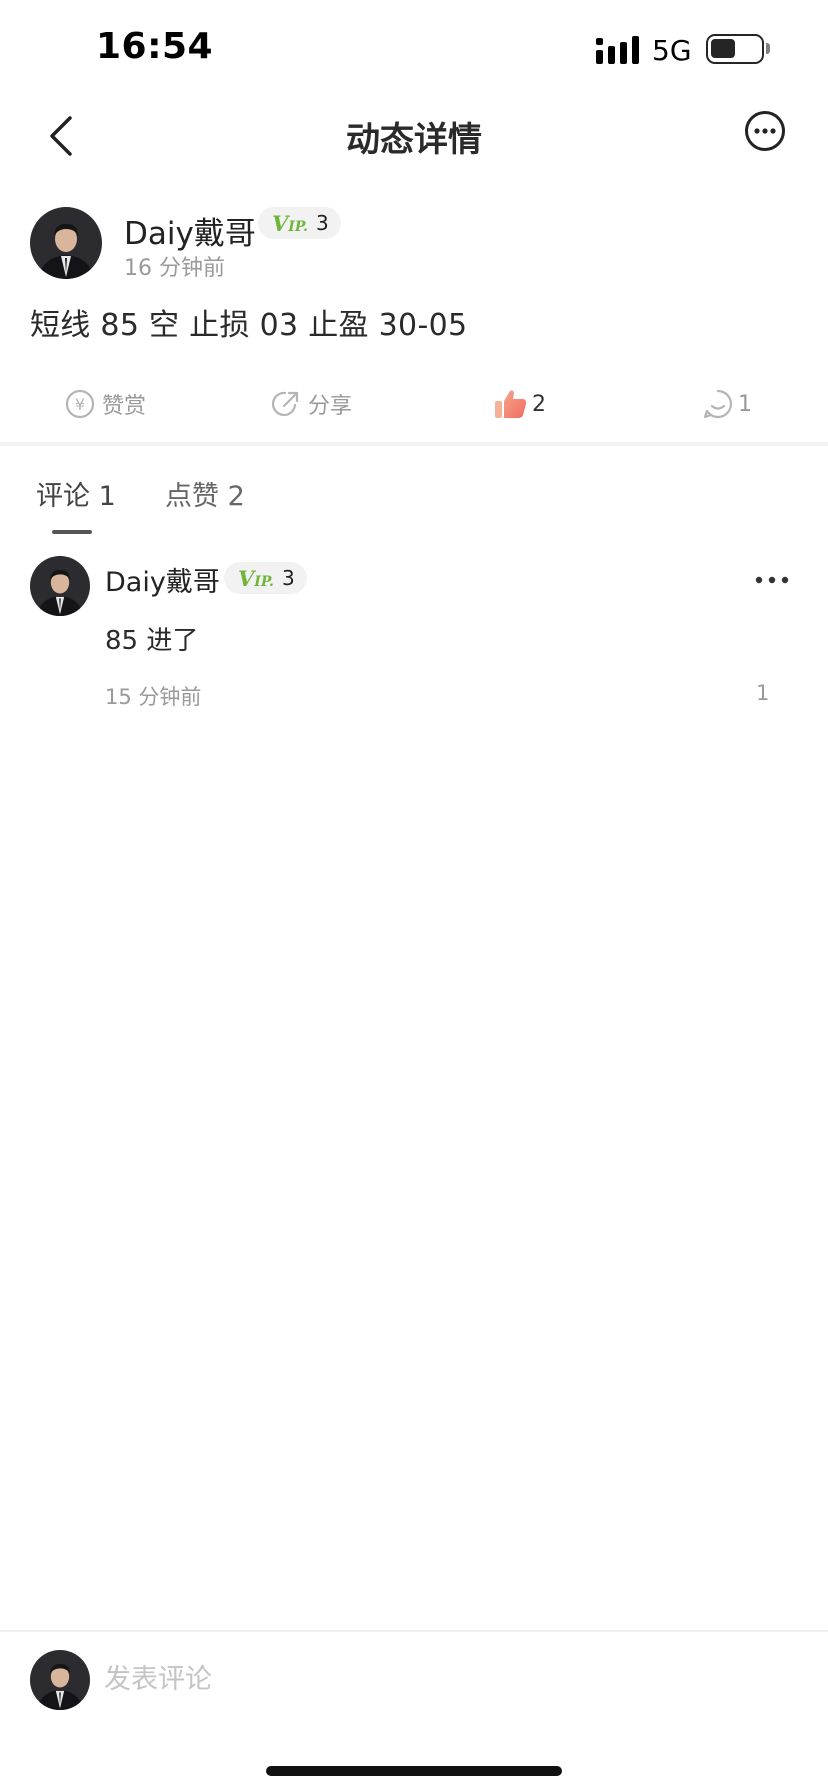 This screenshot has height=1792, width=828. I want to click on status-time: 16:54, so click(155, 46).